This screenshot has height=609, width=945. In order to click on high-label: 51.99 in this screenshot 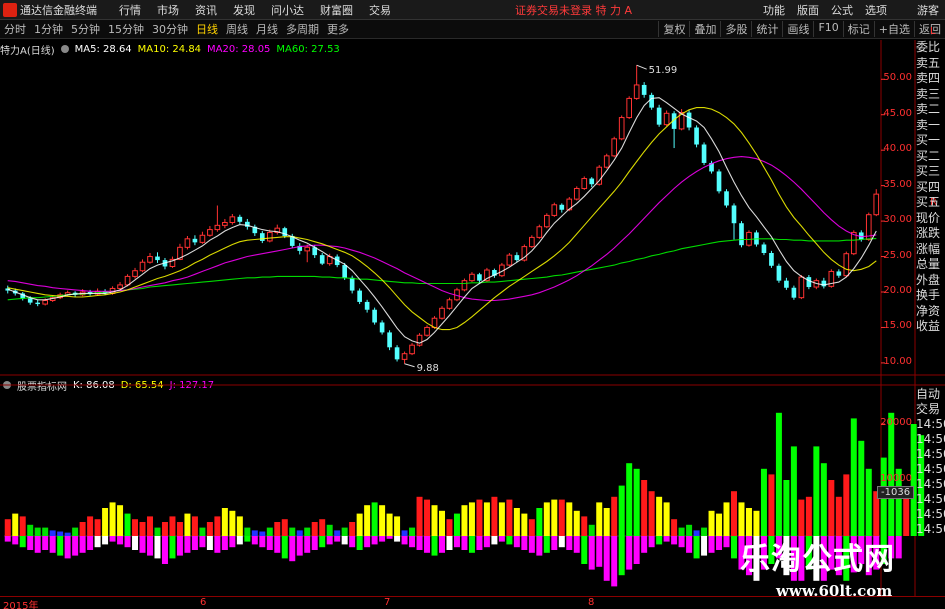, I will do `click(663, 70)`.